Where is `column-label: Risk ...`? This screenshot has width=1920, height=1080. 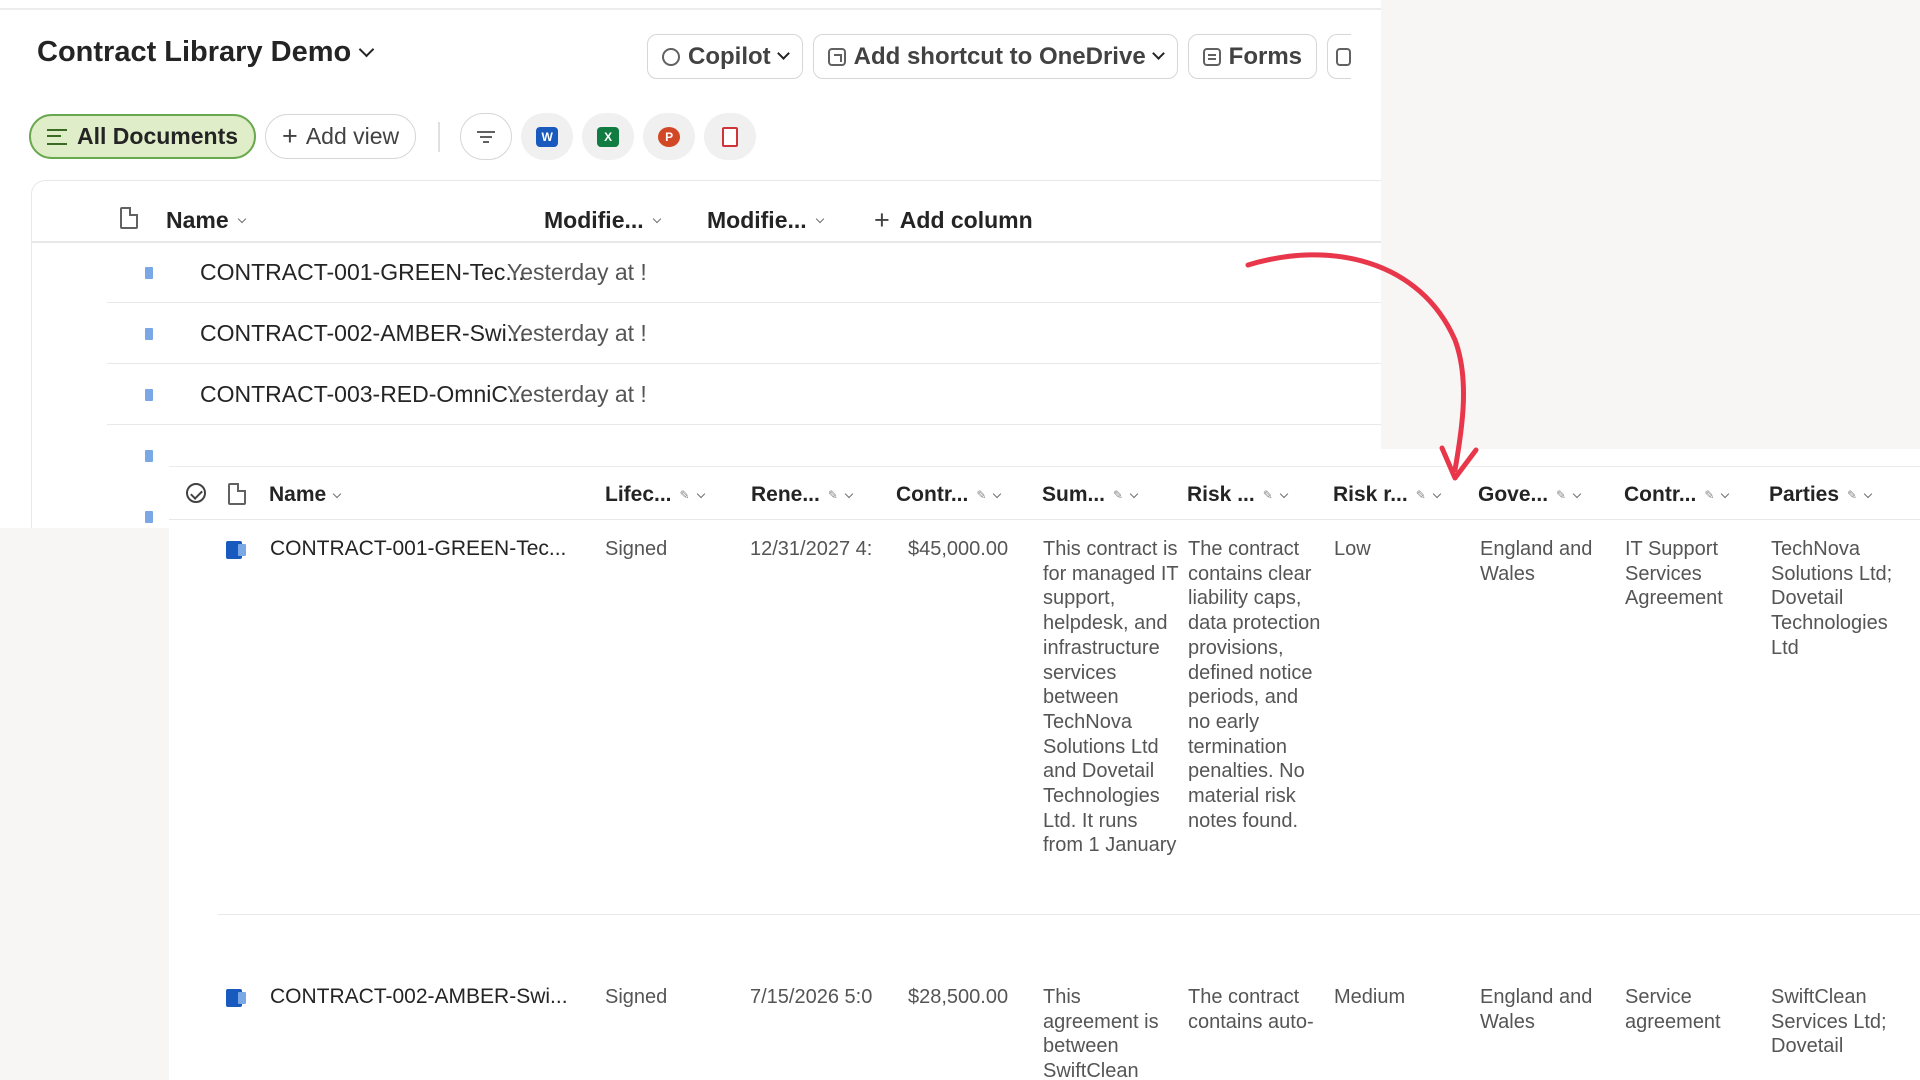
column-label: Risk ... is located at coordinates (1221, 494).